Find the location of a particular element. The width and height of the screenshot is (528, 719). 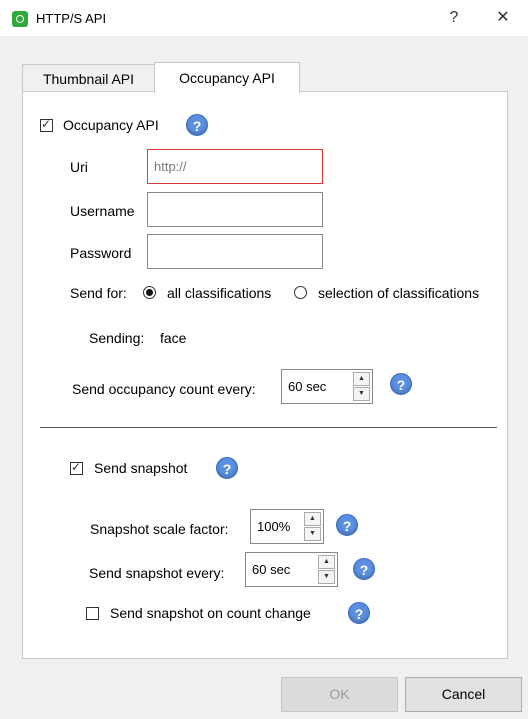

password-input is located at coordinates (235, 251).